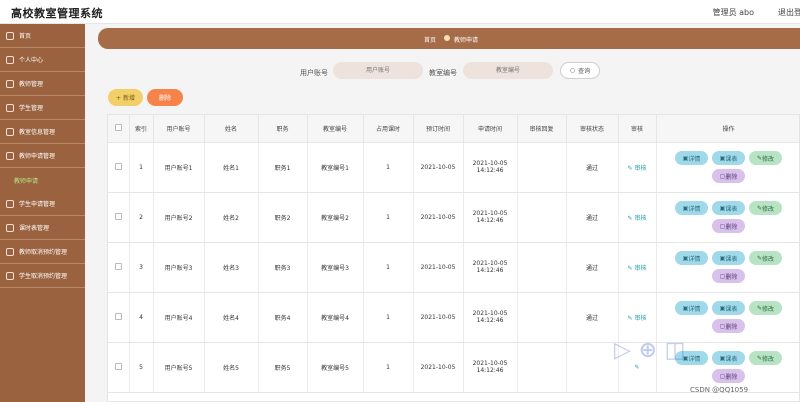 This screenshot has height=402, width=800. What do you see at coordinates (231, 317) in the screenshot?
I see `cell-name: 姓名4` at bounding box center [231, 317].